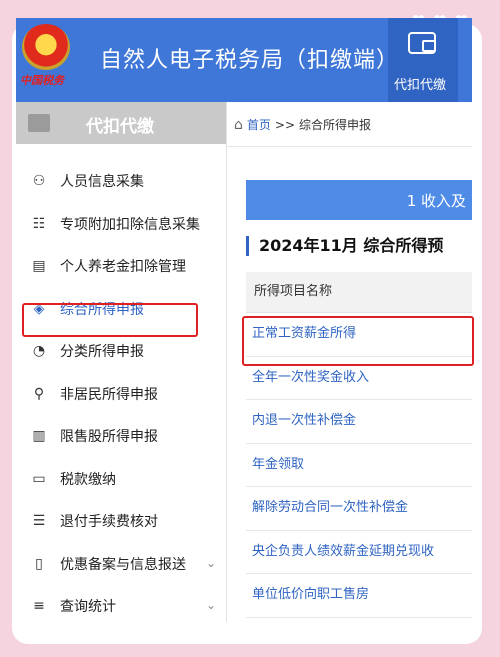 The image size is (500, 657). Describe the element at coordinates (359, 422) in the screenshot. I see `table-row: 内退一次性补偿金` at that location.